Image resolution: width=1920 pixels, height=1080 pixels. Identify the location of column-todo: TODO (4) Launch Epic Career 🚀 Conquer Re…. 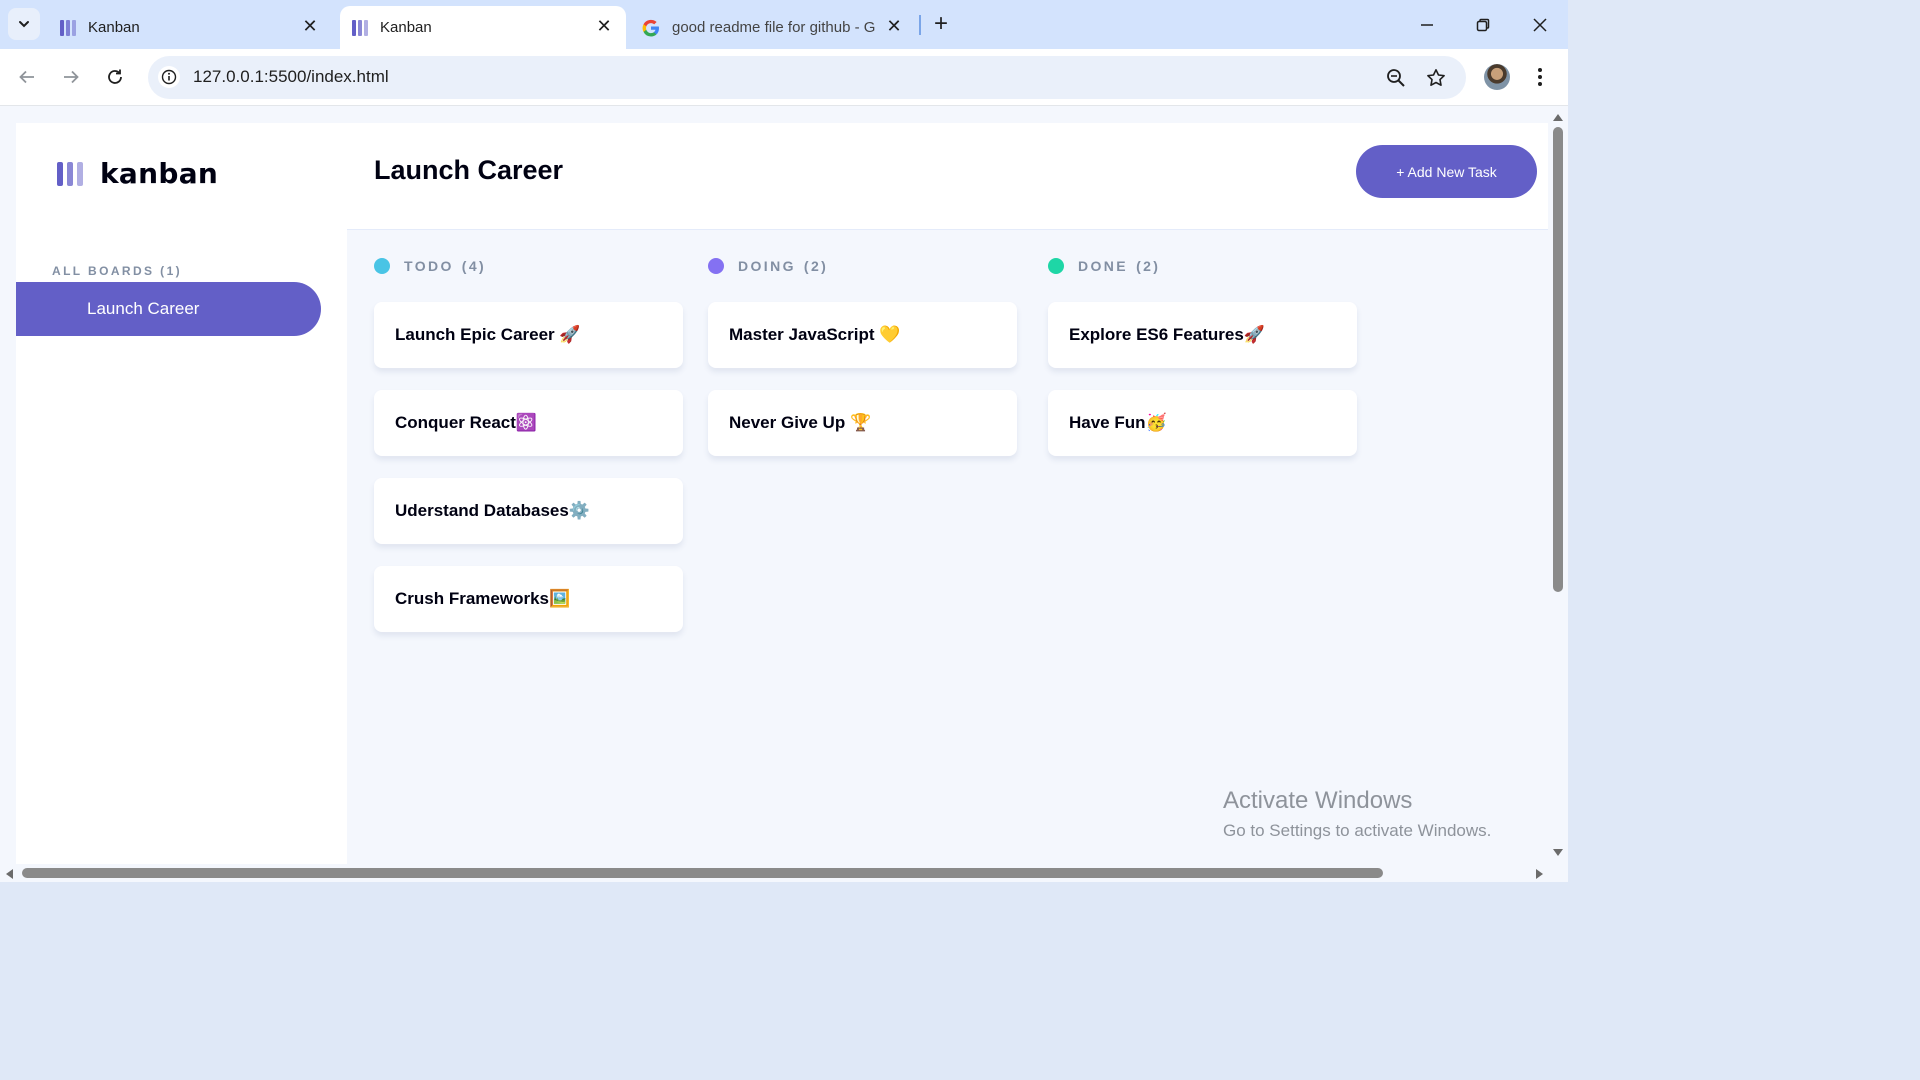
(529, 444).